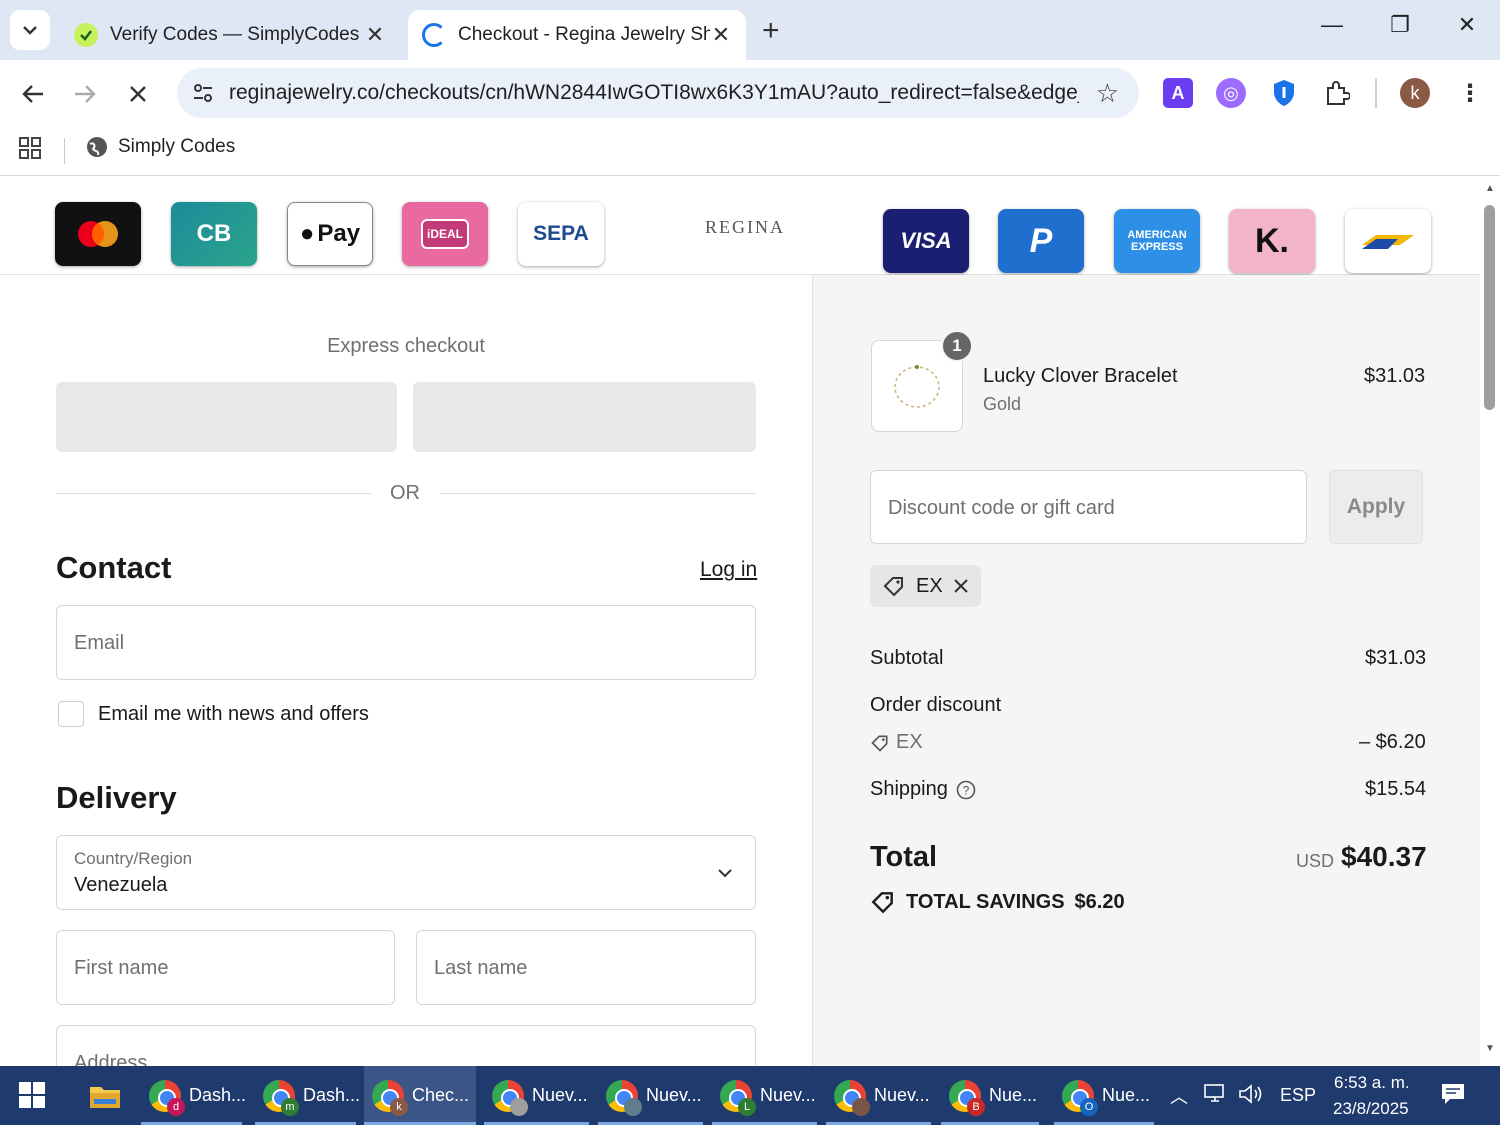 The width and height of the screenshot is (1500, 1125). What do you see at coordinates (957, 346) in the screenshot?
I see `quantity-badge: 1` at bounding box center [957, 346].